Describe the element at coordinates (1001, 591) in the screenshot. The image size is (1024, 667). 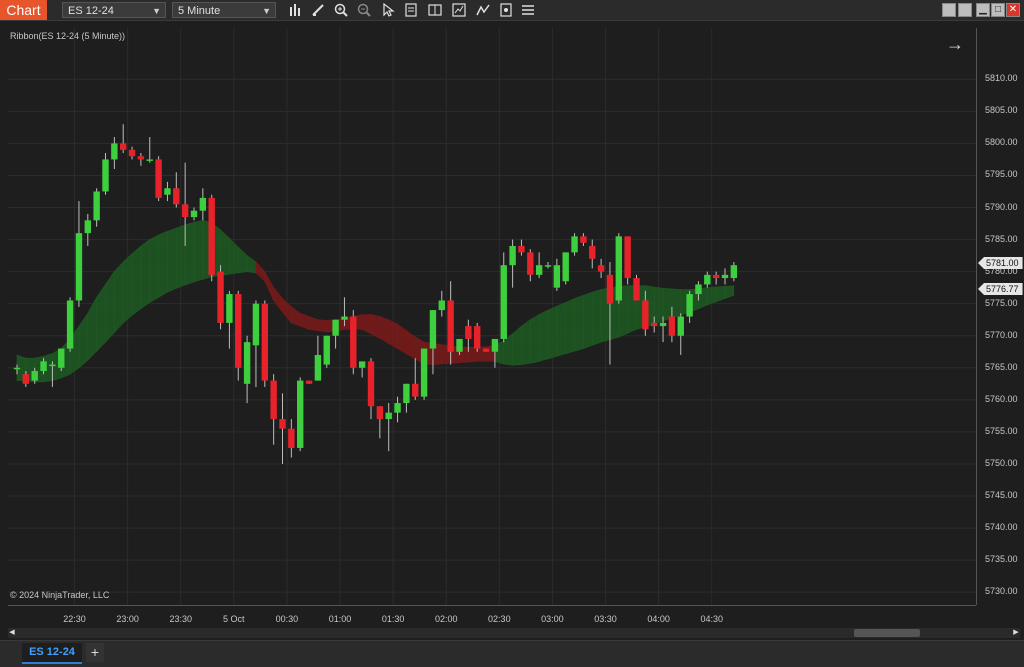
I see `price-tick-label: 5730.00` at that location.